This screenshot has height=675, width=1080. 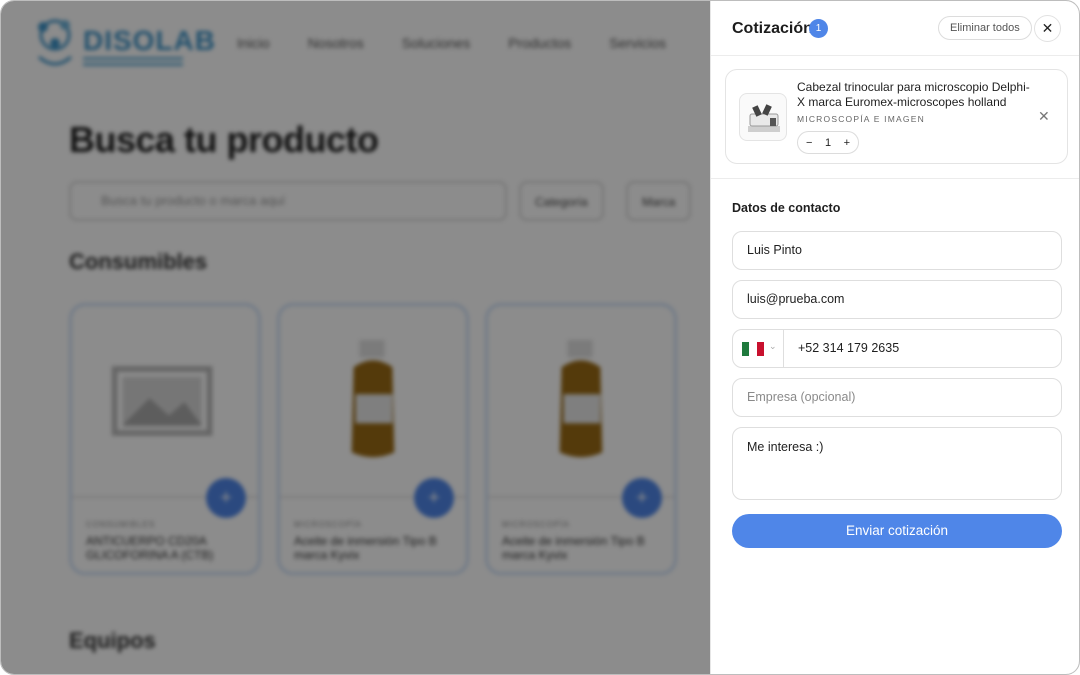 What do you see at coordinates (1044, 116) in the screenshot?
I see `remove-item-icon: ✕` at bounding box center [1044, 116].